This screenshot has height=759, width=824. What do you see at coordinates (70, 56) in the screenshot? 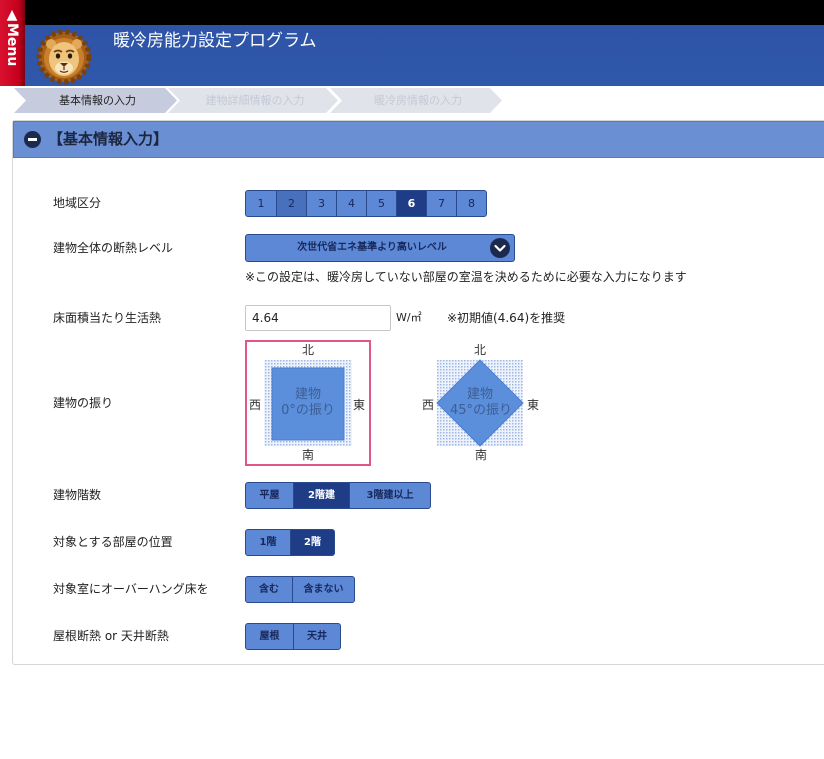
I see `lion-eye-right` at bounding box center [70, 56].